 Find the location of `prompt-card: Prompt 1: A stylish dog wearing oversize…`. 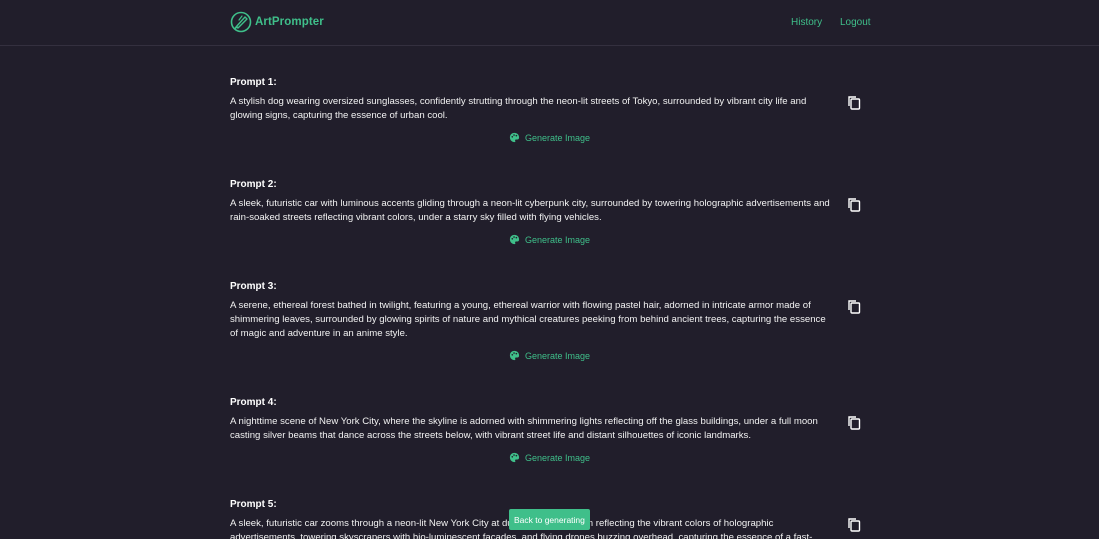

prompt-card: Prompt 1: A stylish dog wearing oversize… is located at coordinates (550, 109).